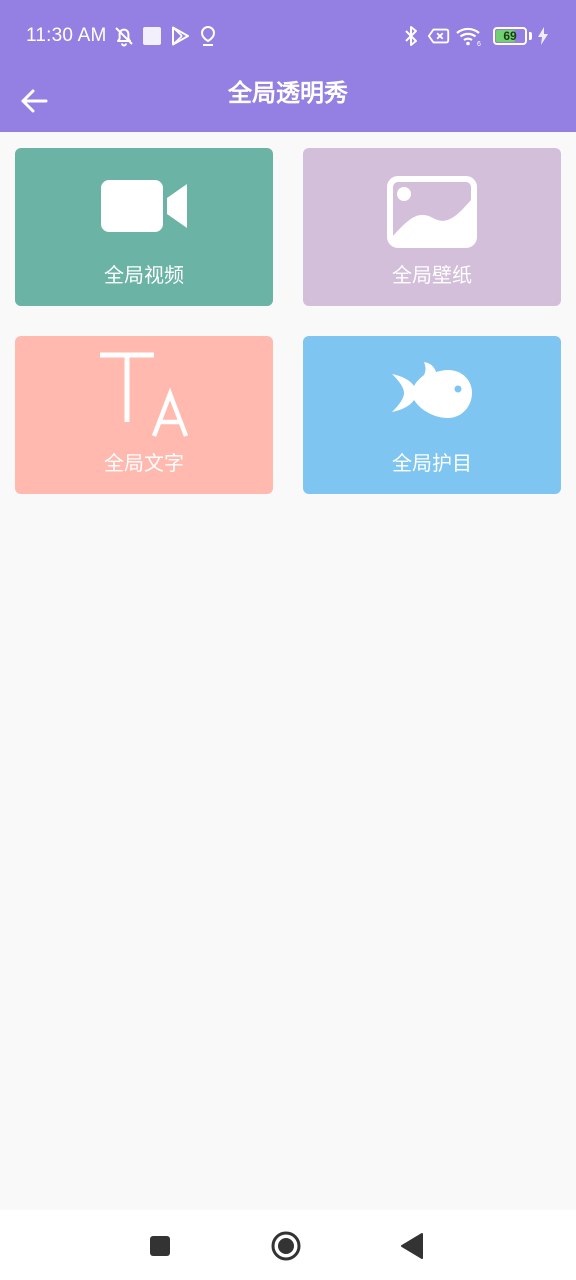 Image resolution: width=576 pixels, height=1280 pixels. I want to click on battery-level: 69, so click(510, 36).